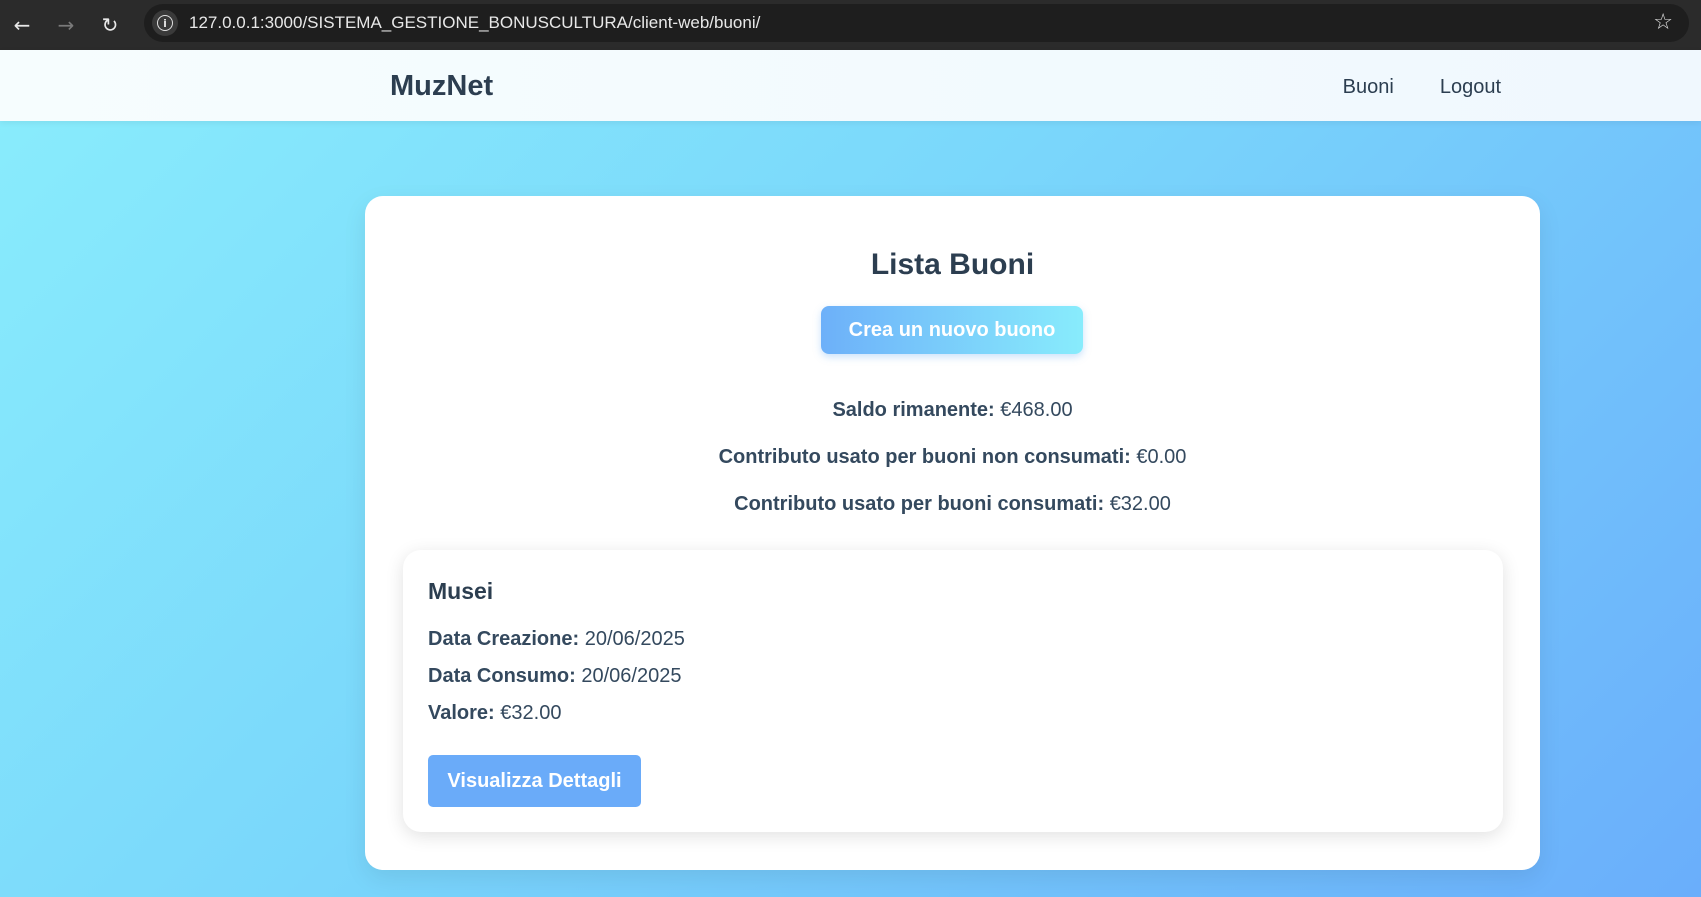 This screenshot has width=1701, height=897. What do you see at coordinates (1422, 87) in the screenshot?
I see `nav-links: Buoni Logout` at bounding box center [1422, 87].